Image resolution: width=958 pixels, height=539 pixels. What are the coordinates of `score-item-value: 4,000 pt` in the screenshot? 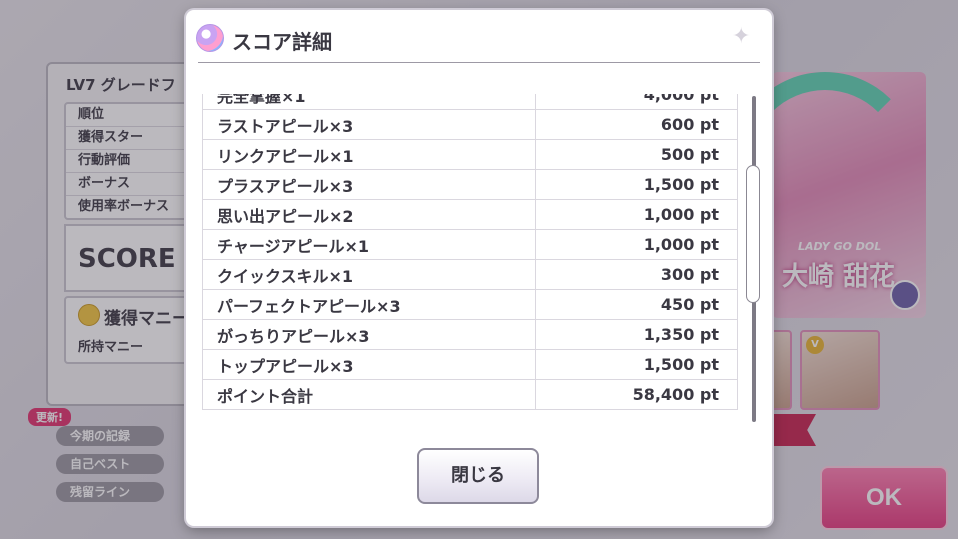 It's located at (636, 102).